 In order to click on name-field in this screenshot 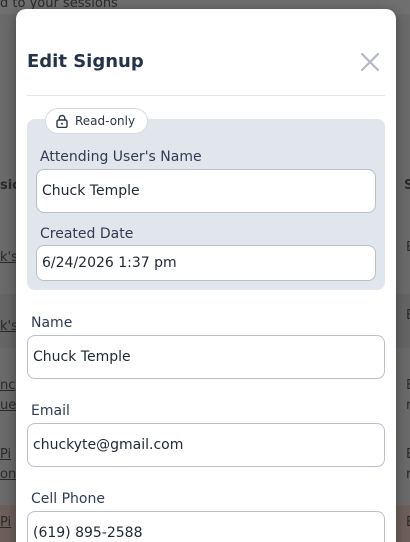, I will do `click(206, 357)`.